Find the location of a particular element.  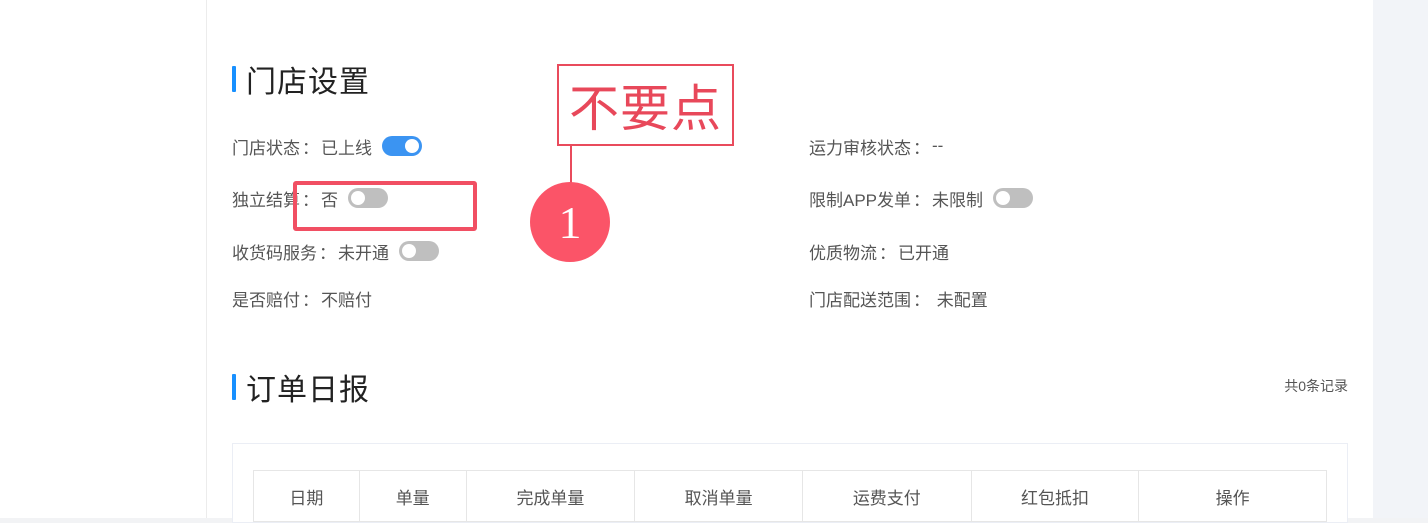

store-settings-heading: 门店设置 is located at coordinates (301, 81).